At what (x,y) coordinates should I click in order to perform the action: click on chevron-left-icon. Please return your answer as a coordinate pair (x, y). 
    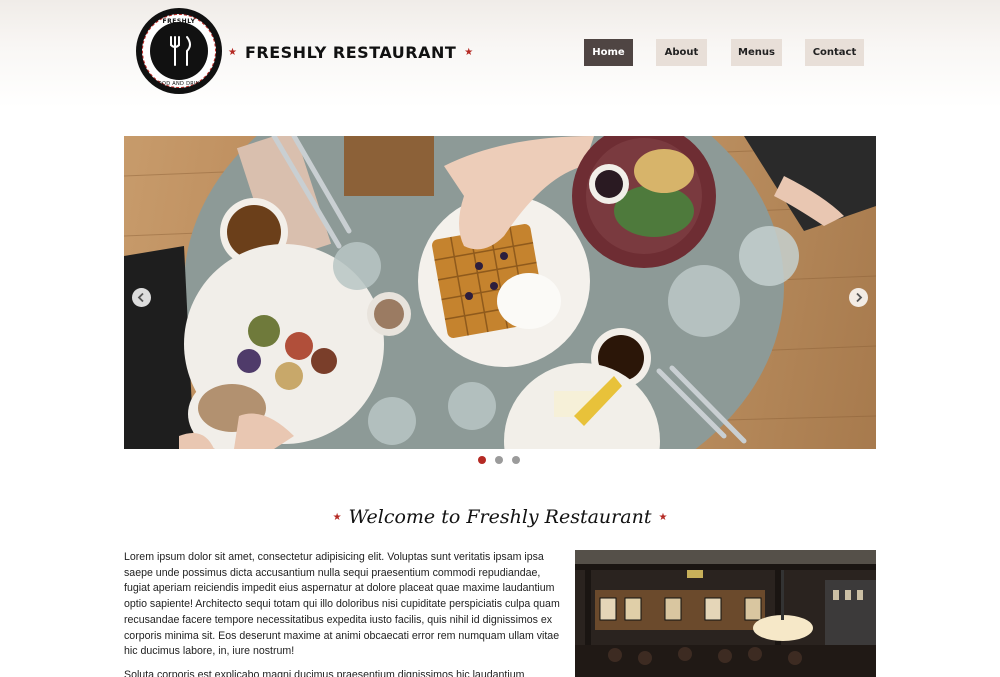
    Looking at the image, I should click on (140, 297).